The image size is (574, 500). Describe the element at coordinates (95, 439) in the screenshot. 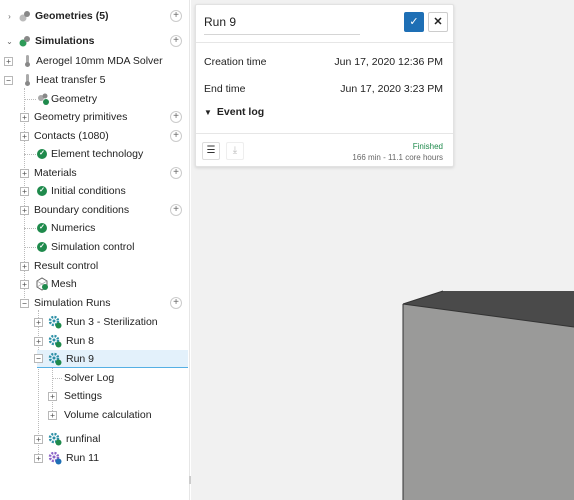

I see `tree-item-runfinal: + runfinal` at that location.